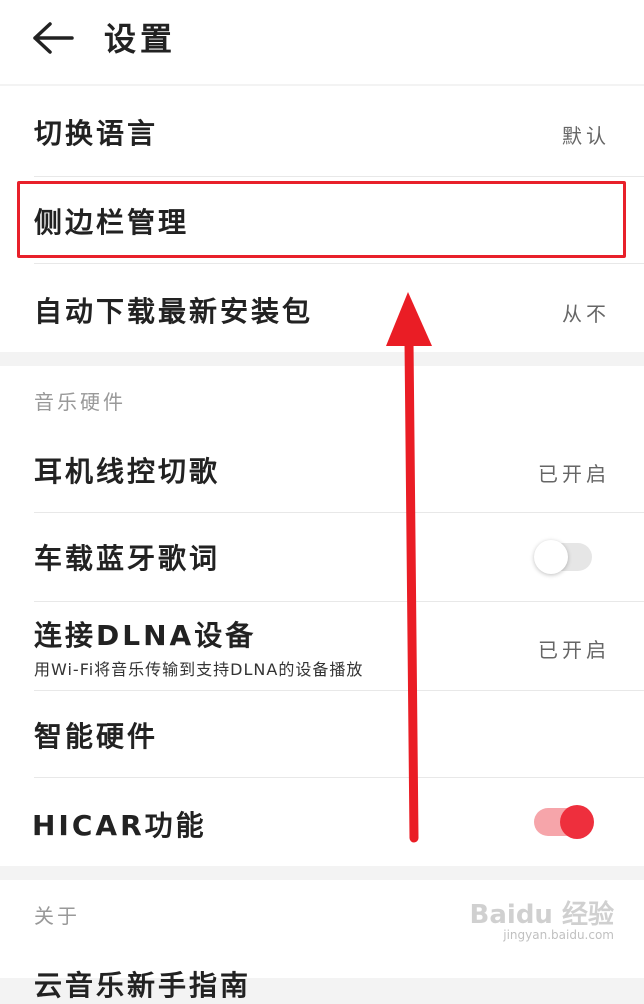  I want to click on row-label: 自动下载最新安装包, so click(174, 311).